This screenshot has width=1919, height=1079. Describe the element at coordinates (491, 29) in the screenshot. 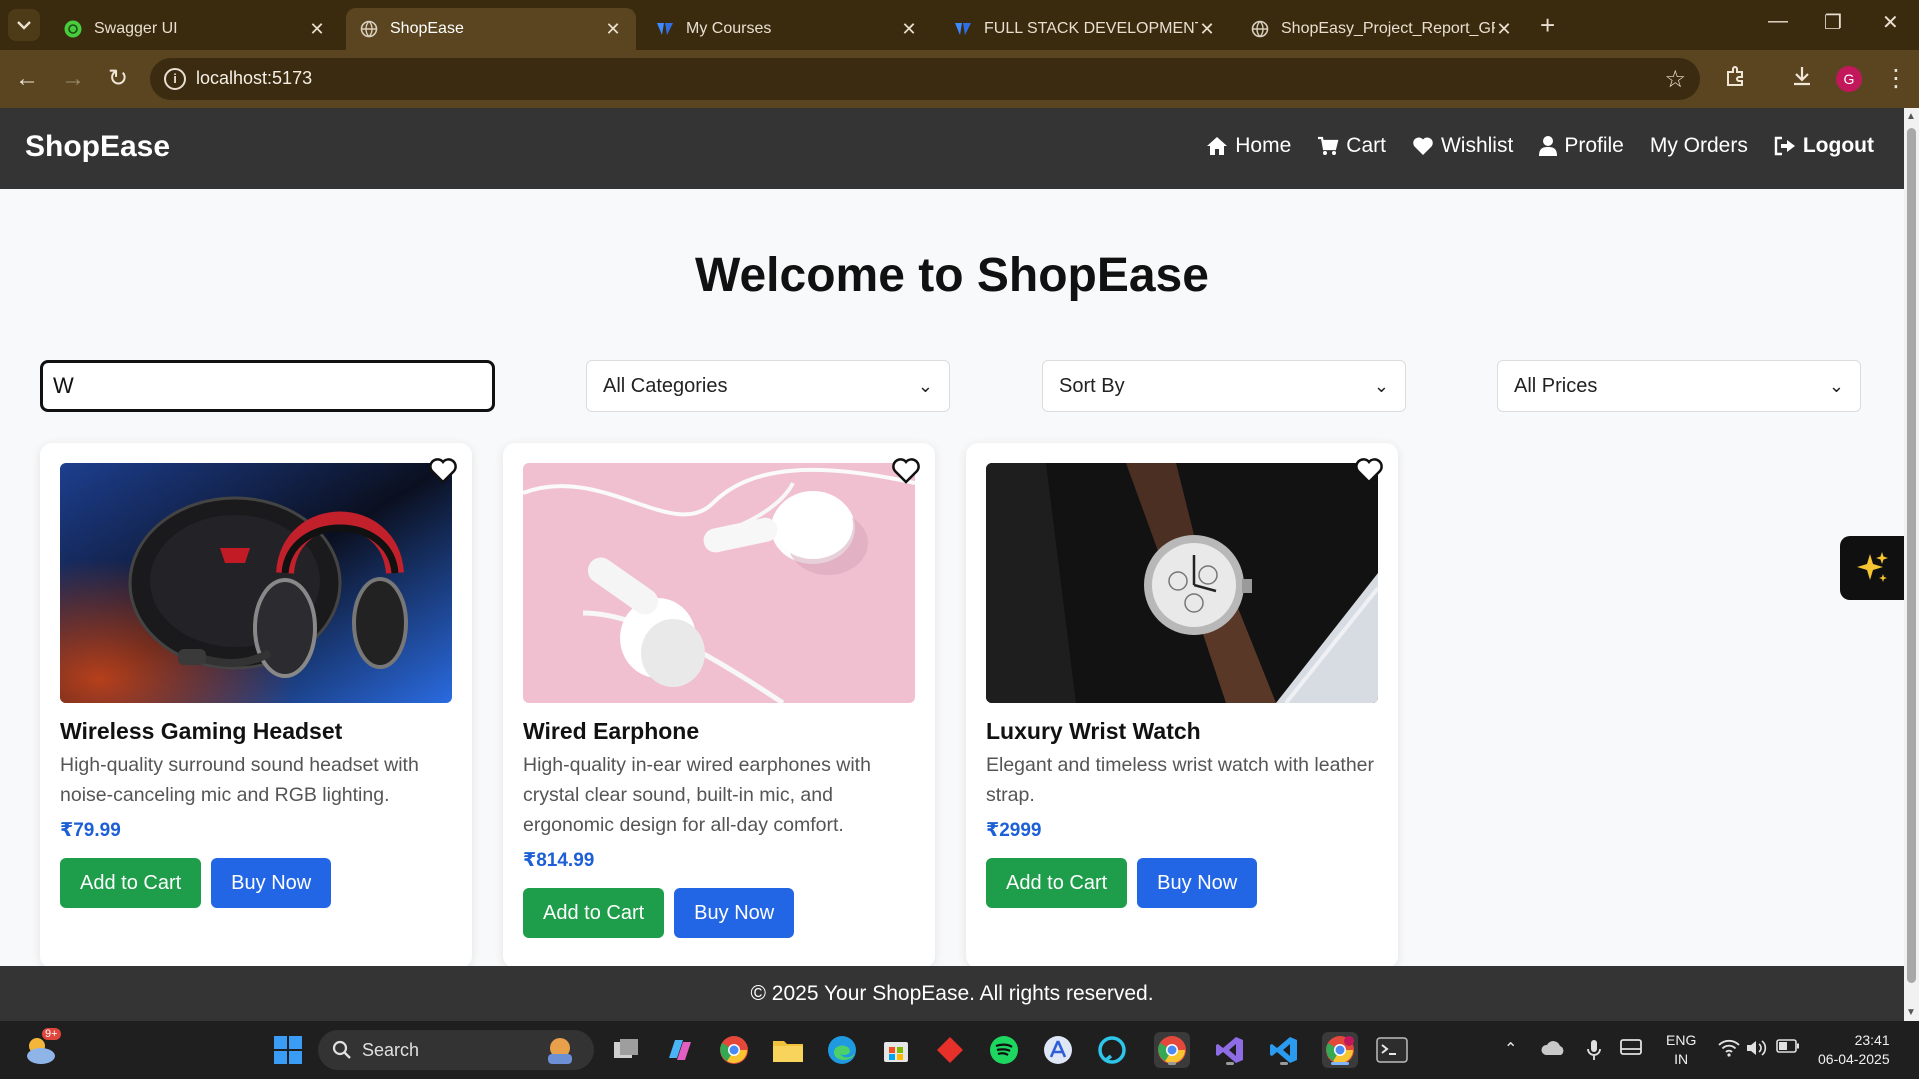

I see `tab-shopease: ShopEase ✕` at that location.